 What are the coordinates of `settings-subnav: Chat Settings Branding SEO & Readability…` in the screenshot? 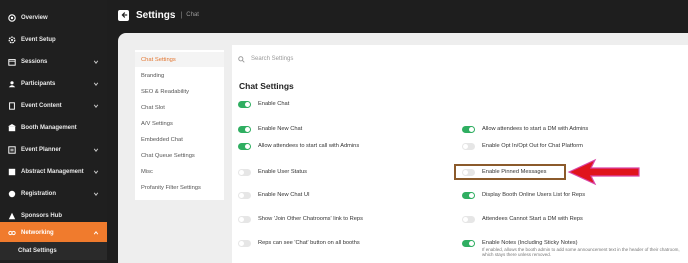 It's located at (179, 125).